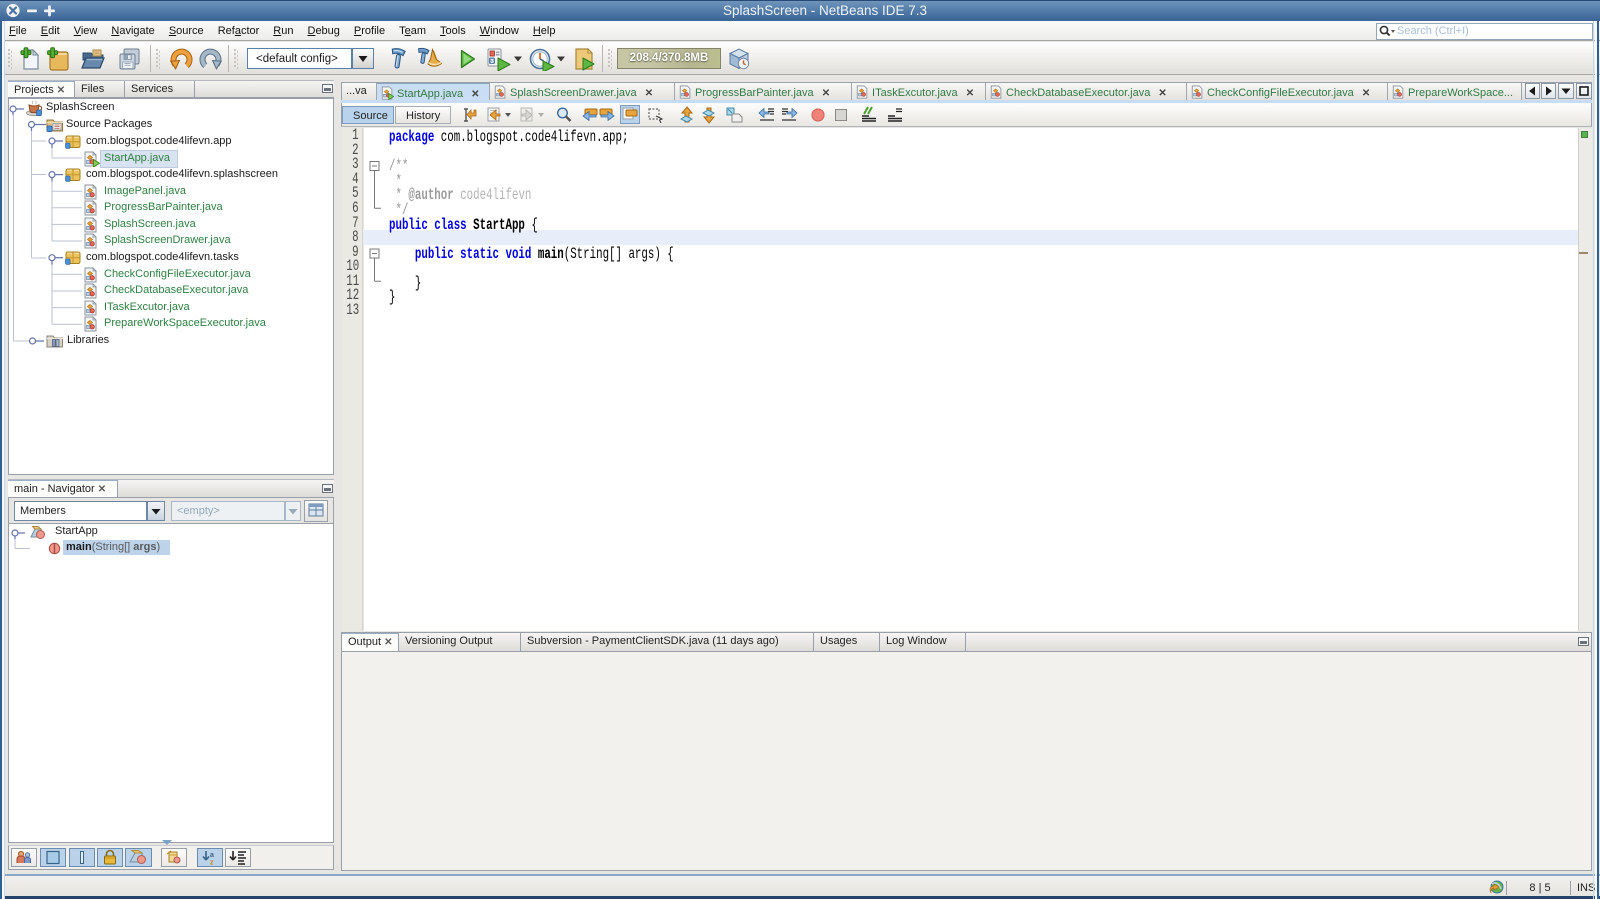  Describe the element at coordinates (492, 62) in the screenshot. I see `svg-text: 3` at that location.